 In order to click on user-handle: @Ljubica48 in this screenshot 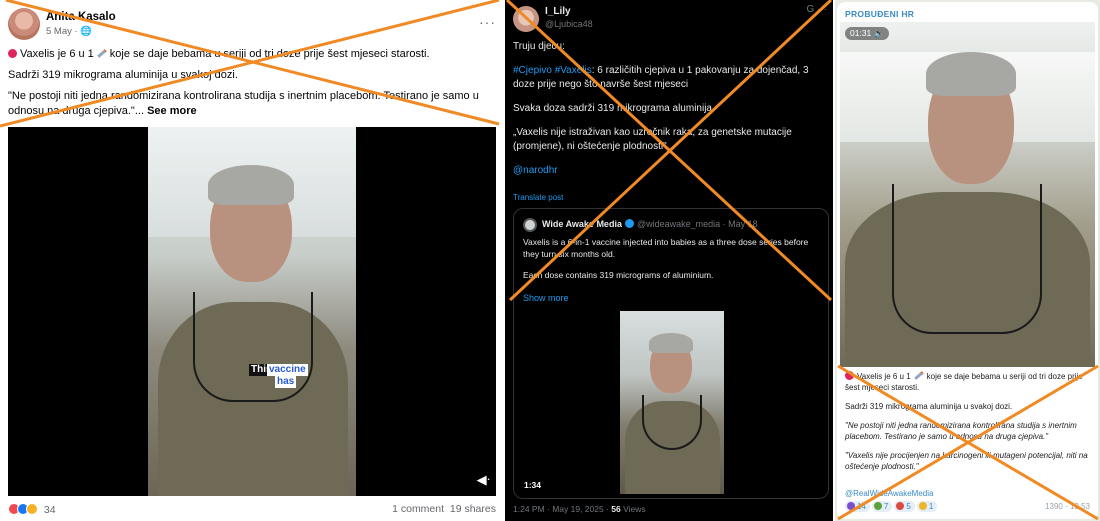, I will do `click(569, 24)`.